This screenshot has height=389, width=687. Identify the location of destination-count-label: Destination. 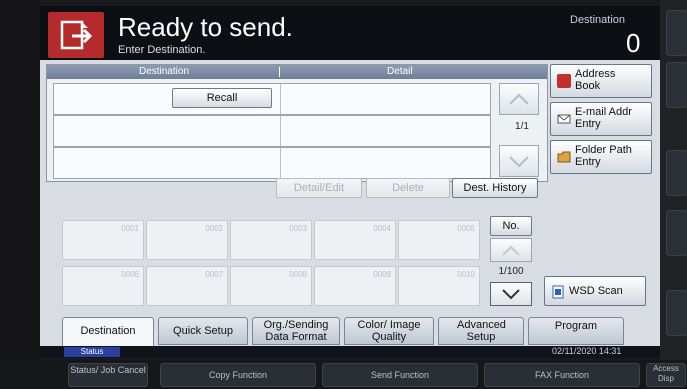
(598, 20).